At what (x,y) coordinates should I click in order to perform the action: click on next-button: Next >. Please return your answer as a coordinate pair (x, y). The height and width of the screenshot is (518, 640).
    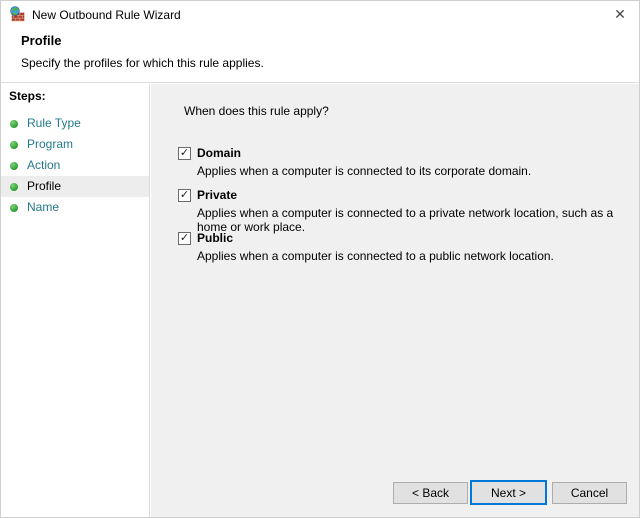
    Looking at the image, I should click on (508, 492).